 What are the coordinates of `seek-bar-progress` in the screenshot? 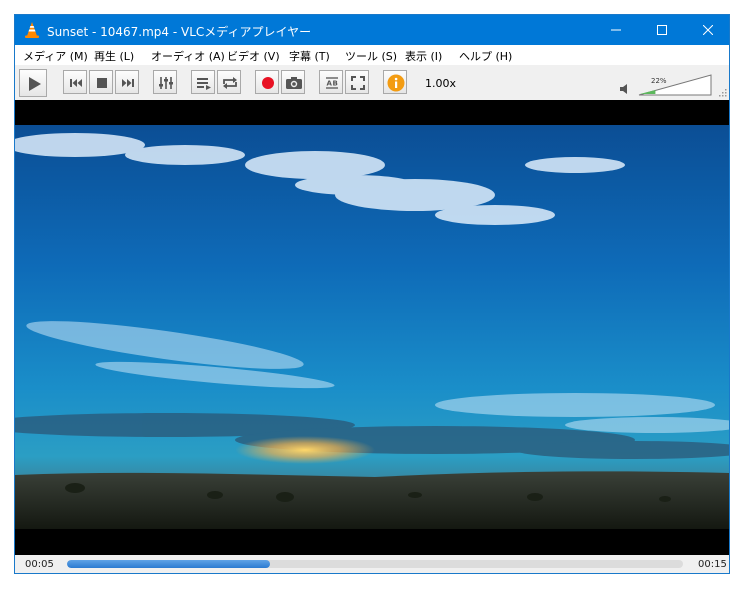 It's located at (169, 564).